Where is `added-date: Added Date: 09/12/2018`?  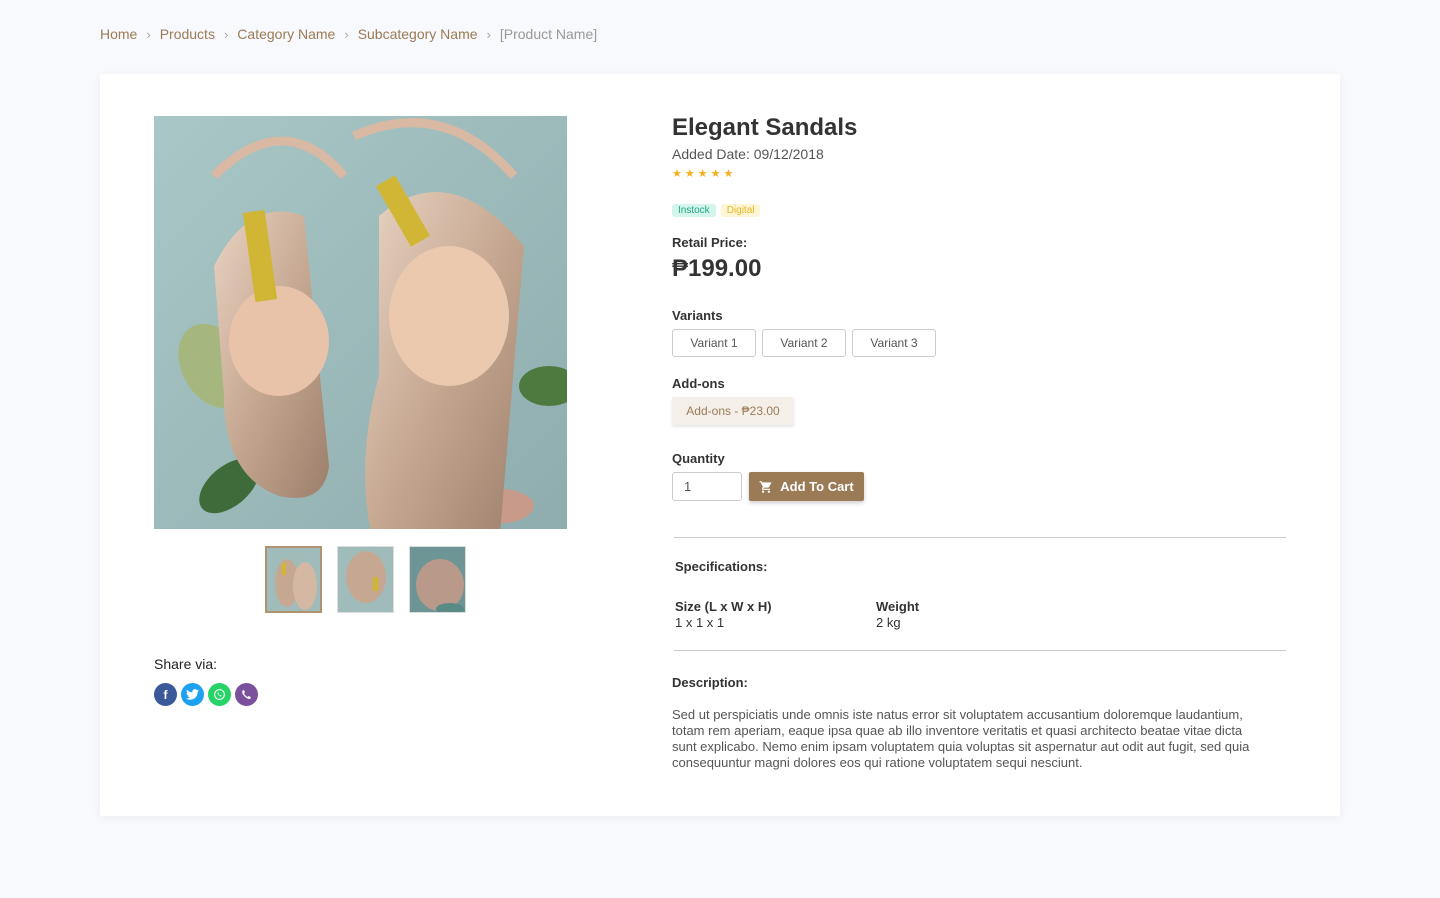 added-date: Added Date: 09/12/2018 is located at coordinates (748, 154).